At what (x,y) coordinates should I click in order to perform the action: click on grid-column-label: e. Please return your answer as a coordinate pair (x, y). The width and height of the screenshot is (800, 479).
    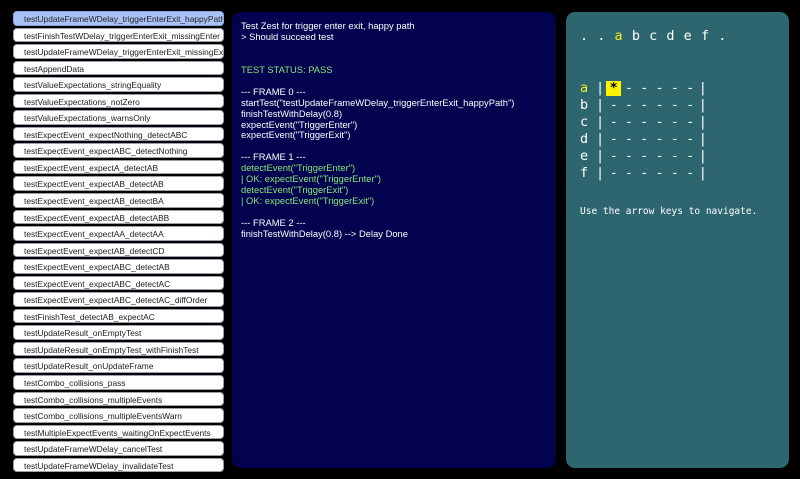
    Looking at the image, I should click on (688, 36).